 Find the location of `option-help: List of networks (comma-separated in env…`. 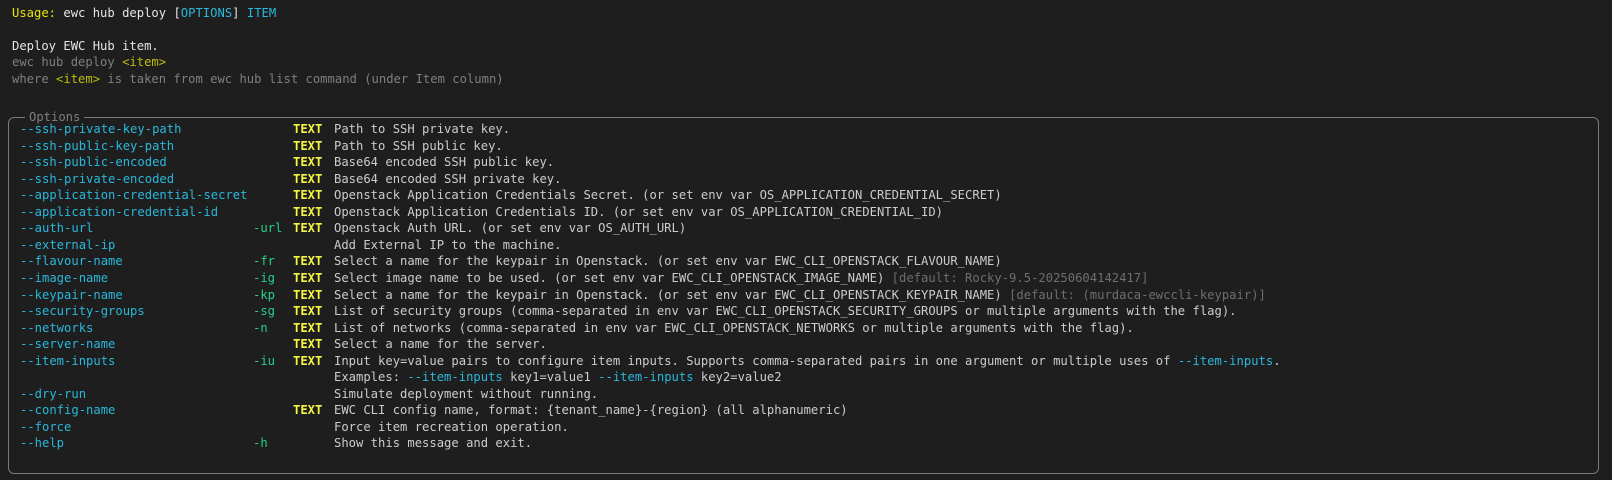

option-help: List of networks (comma-separated in env… is located at coordinates (734, 328).